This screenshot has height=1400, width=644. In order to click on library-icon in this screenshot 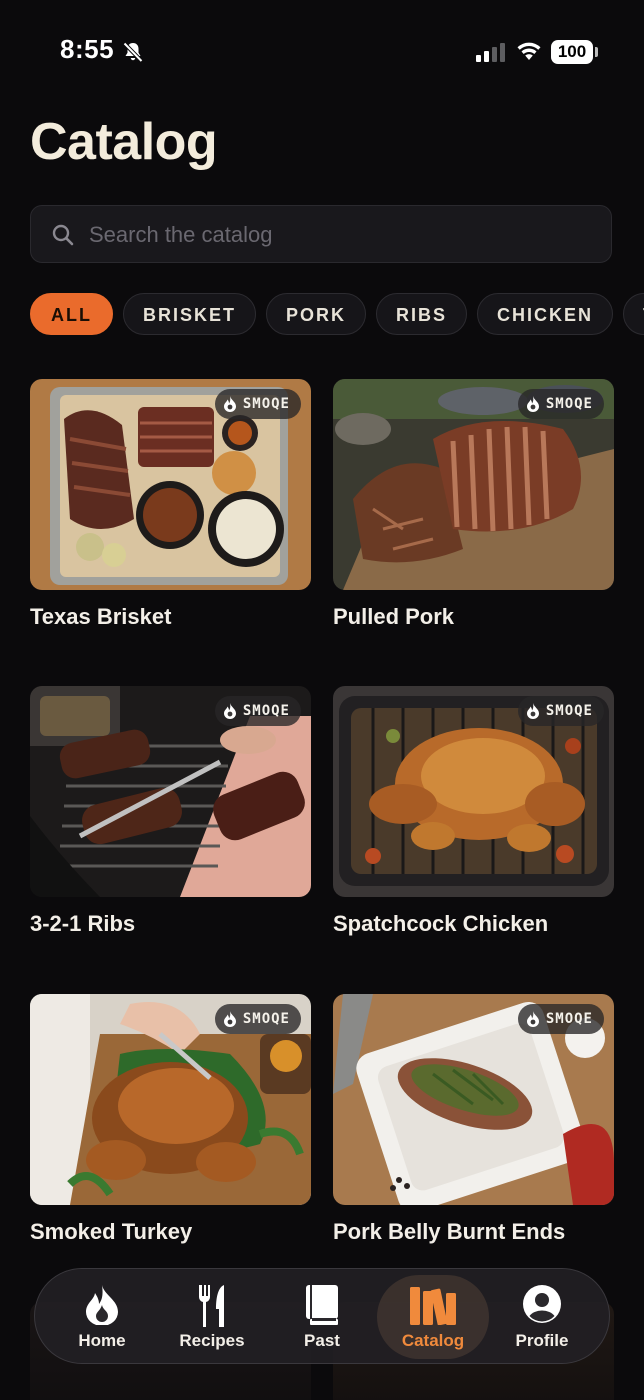, I will do `click(433, 1306)`.